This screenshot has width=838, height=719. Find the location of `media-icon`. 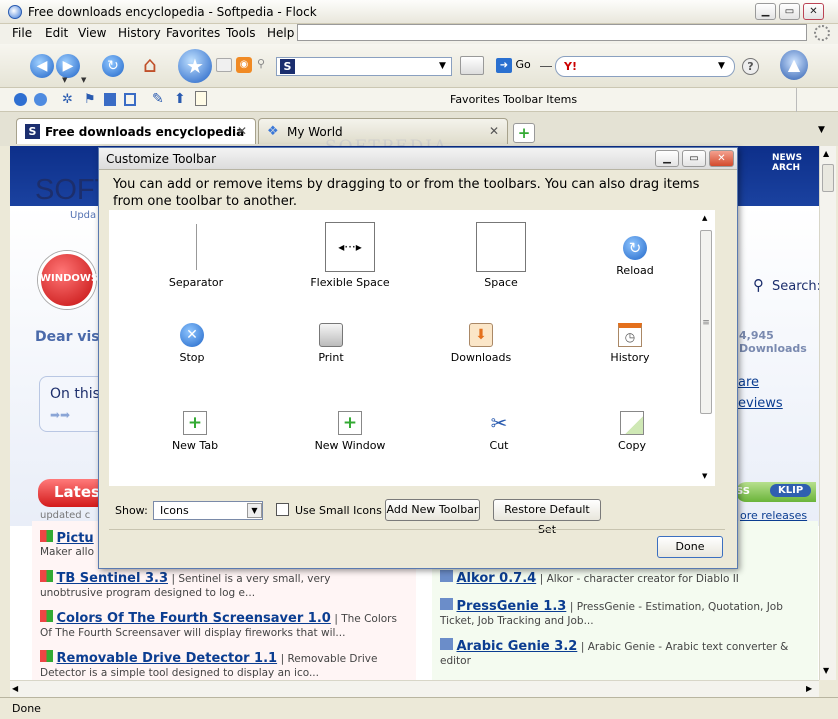

media-icon is located at coordinates (130, 99).